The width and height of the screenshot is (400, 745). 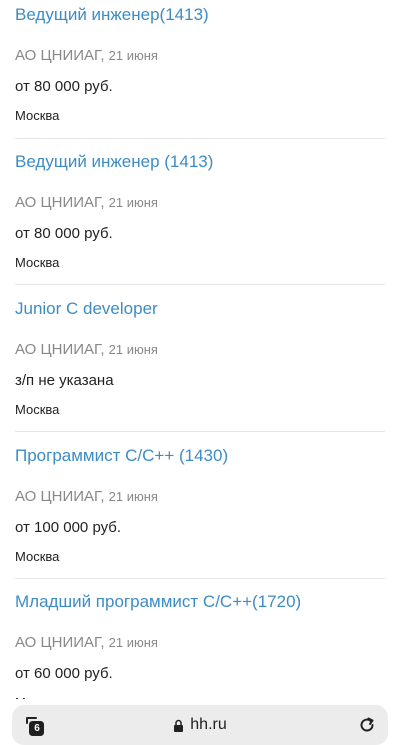 What do you see at coordinates (208, 725) in the screenshot?
I see `url-text: hh.ru` at bounding box center [208, 725].